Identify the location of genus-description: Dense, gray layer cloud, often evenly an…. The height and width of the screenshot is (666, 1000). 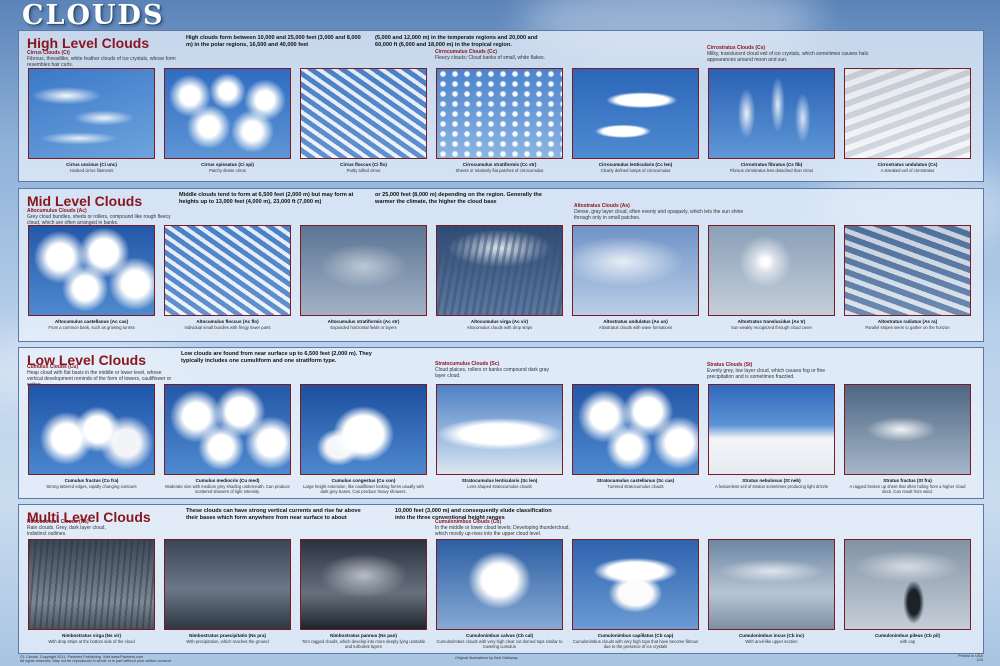
(659, 215).